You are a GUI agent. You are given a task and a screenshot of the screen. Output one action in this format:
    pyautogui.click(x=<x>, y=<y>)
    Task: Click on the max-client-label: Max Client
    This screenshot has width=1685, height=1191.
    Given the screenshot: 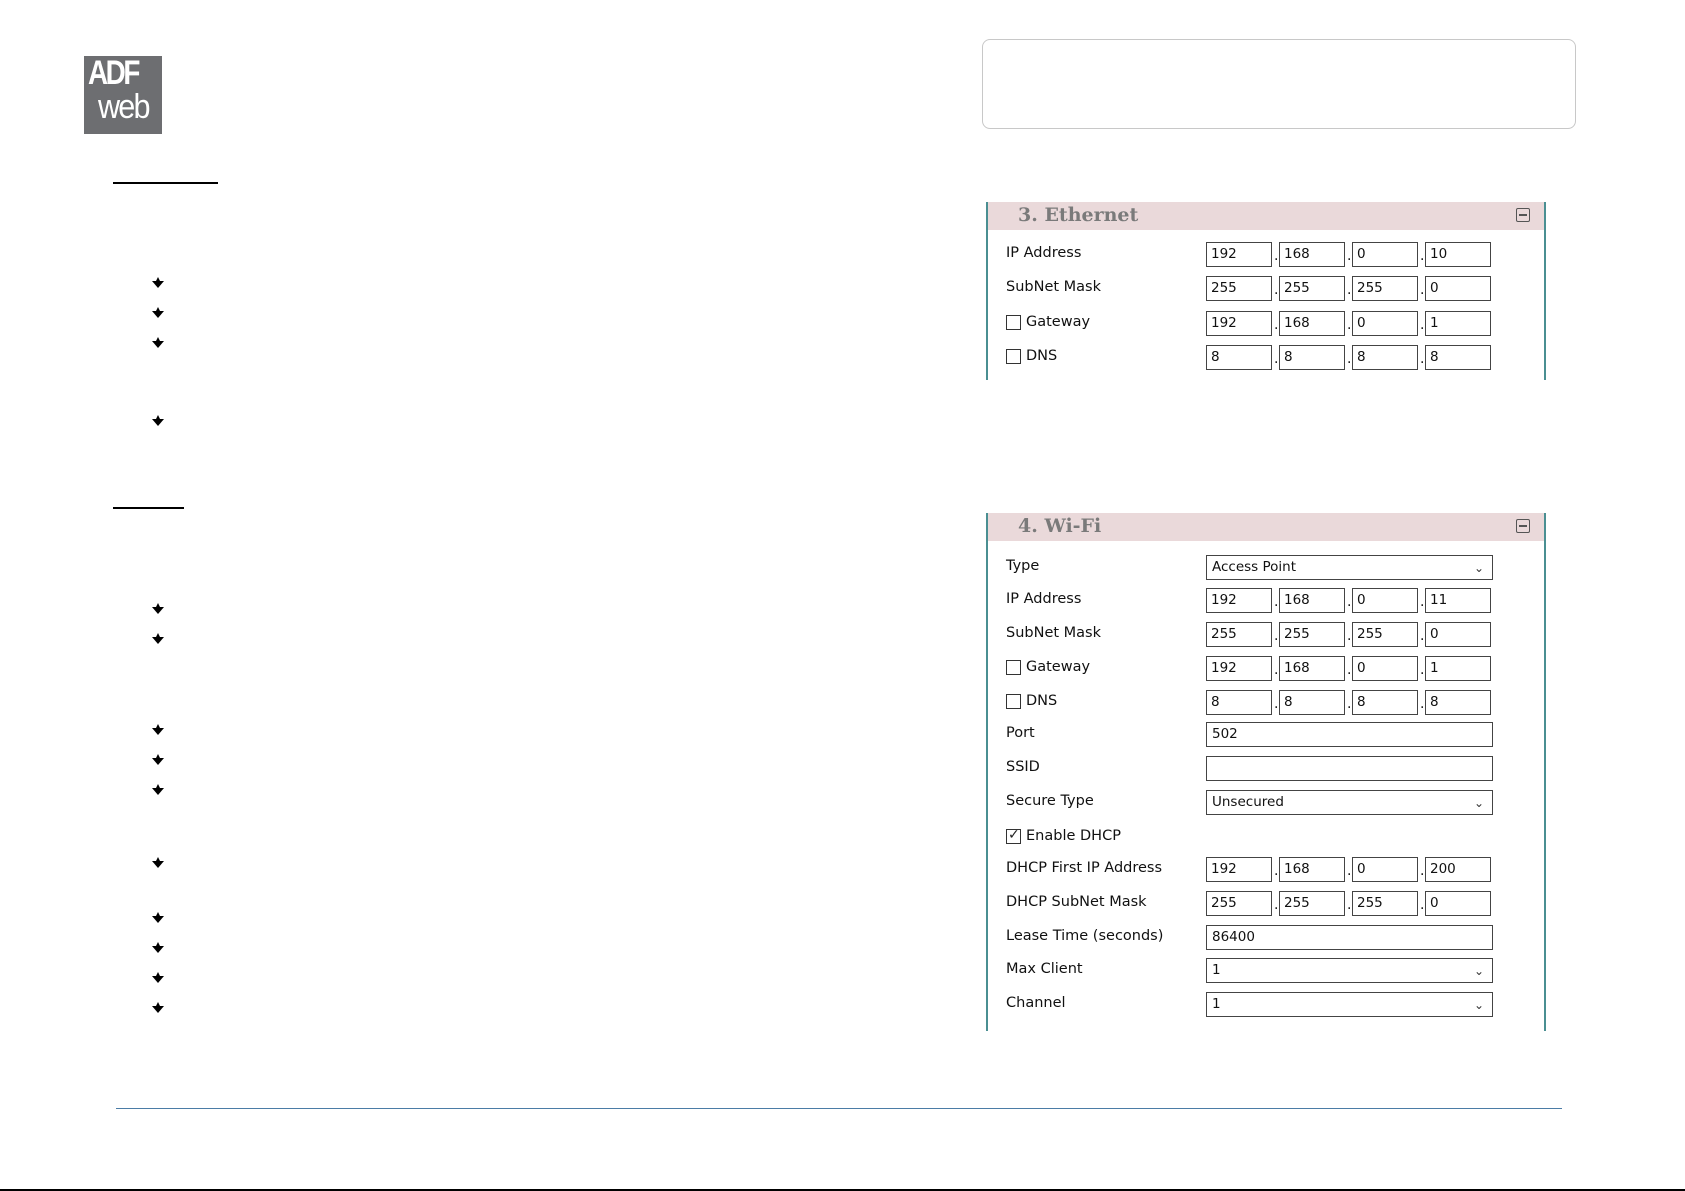 What is the action you would take?
    pyautogui.click(x=1044, y=969)
    